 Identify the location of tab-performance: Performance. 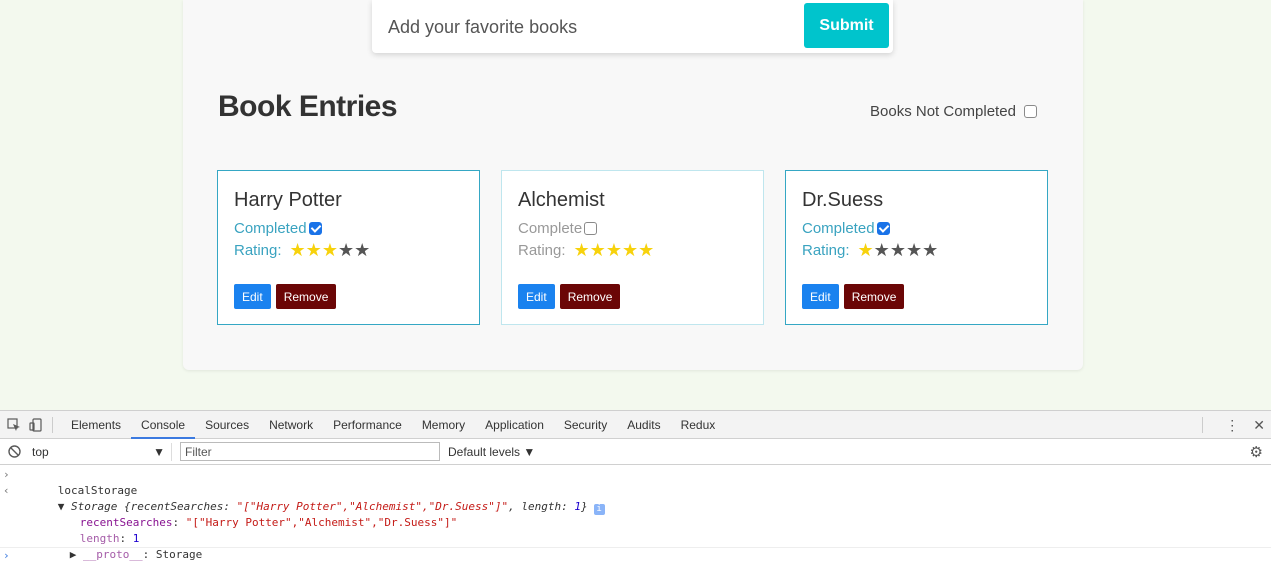
(367, 425).